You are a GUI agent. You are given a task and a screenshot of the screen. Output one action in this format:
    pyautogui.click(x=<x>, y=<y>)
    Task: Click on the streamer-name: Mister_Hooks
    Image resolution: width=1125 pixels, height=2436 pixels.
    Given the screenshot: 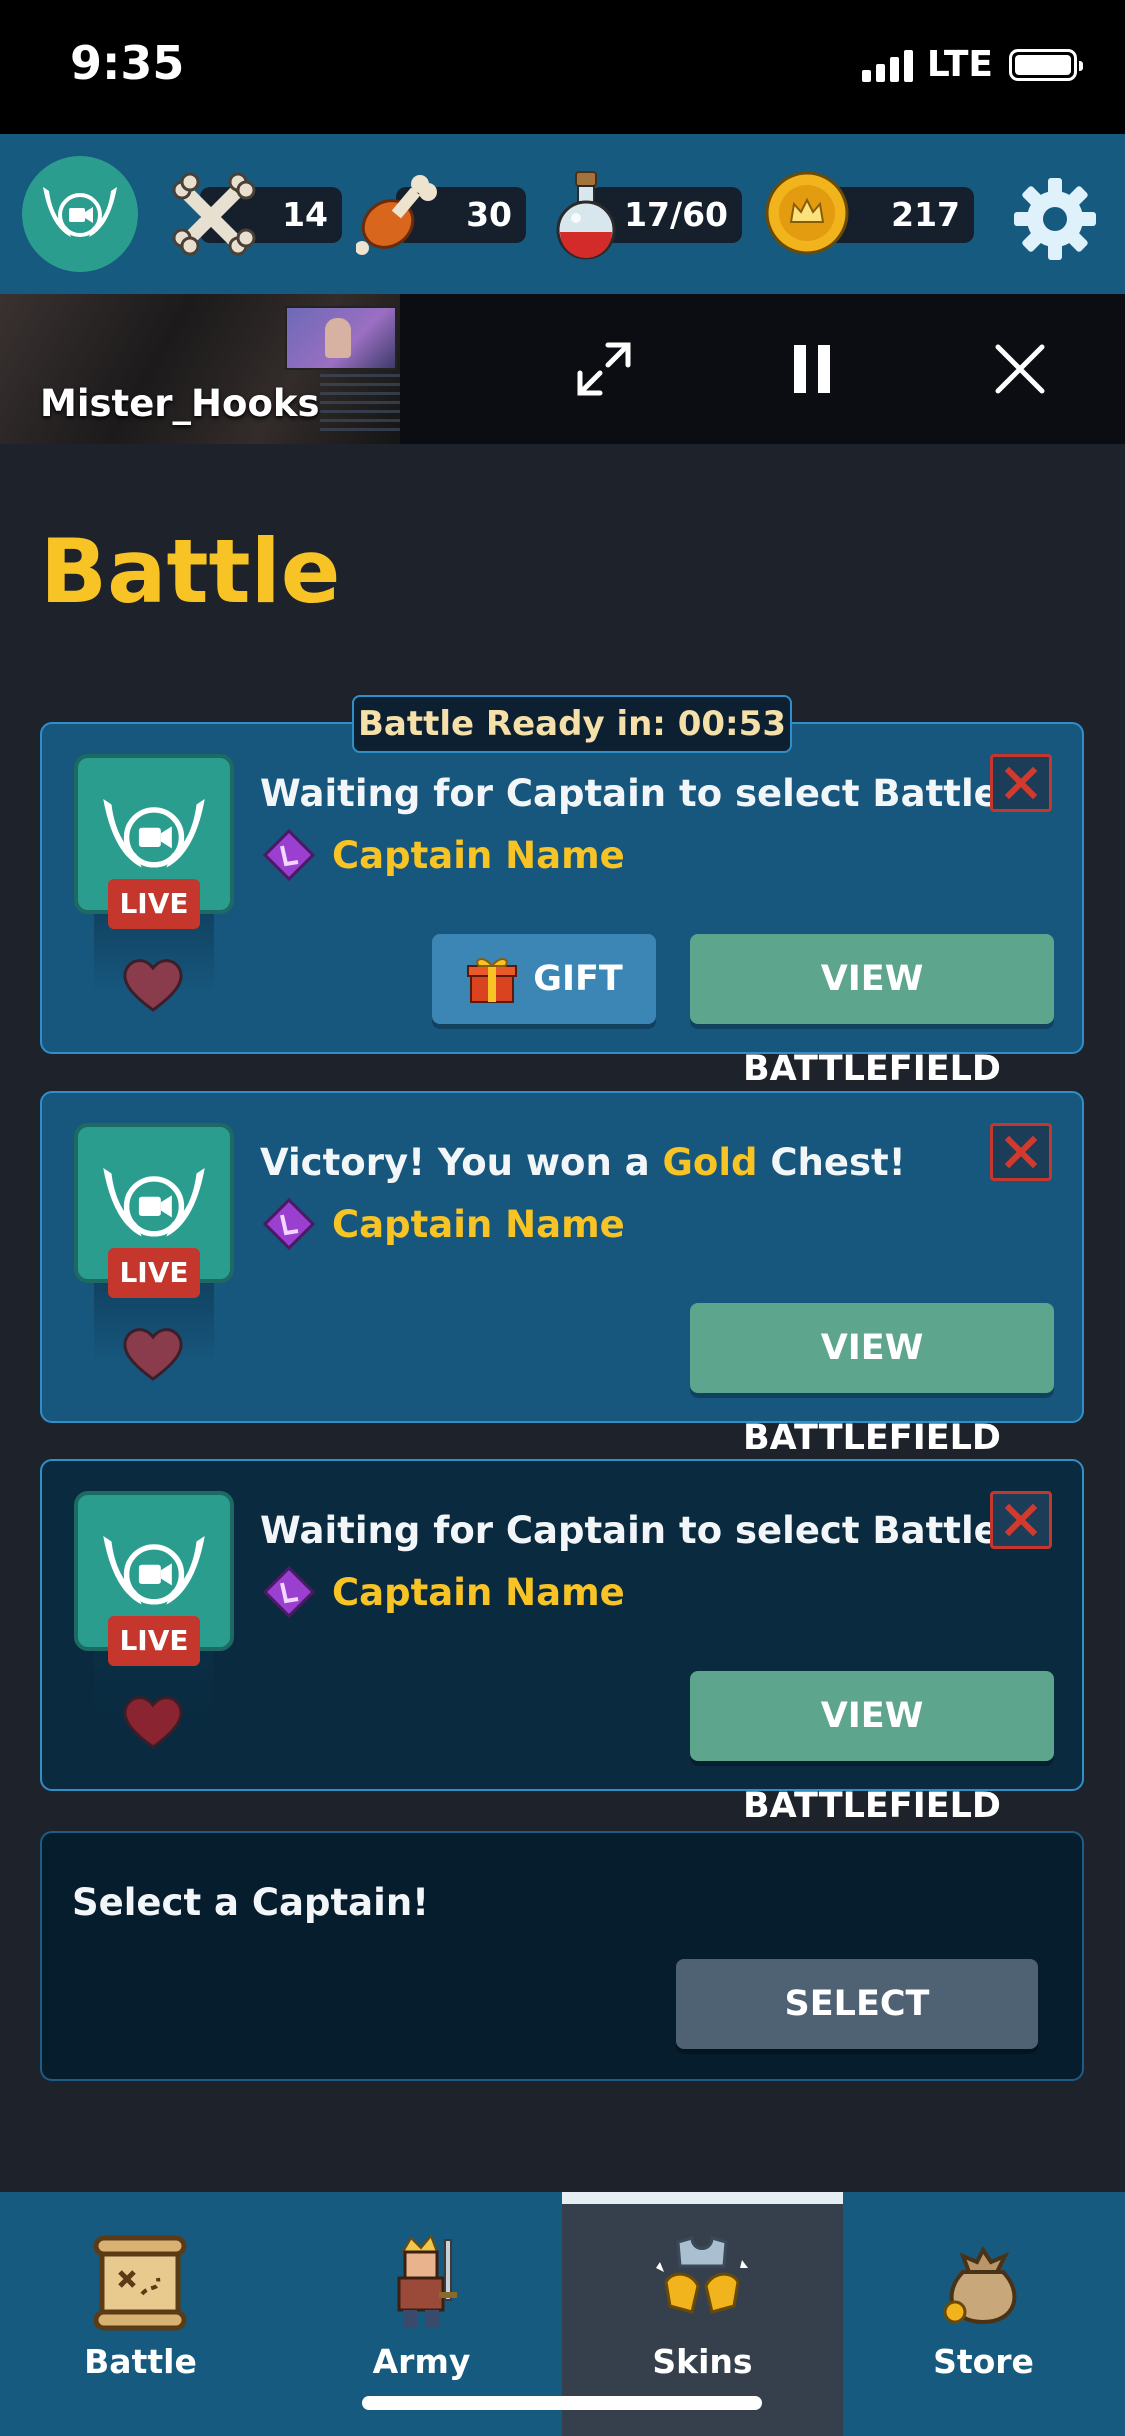 What is the action you would take?
    pyautogui.click(x=180, y=403)
    